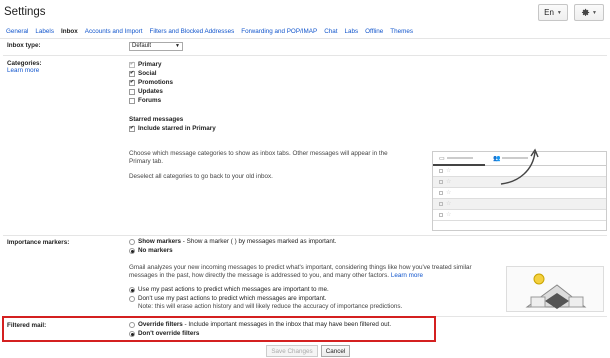 The width and height of the screenshot is (610, 358). I want to click on page-title: Settings, so click(25, 12).